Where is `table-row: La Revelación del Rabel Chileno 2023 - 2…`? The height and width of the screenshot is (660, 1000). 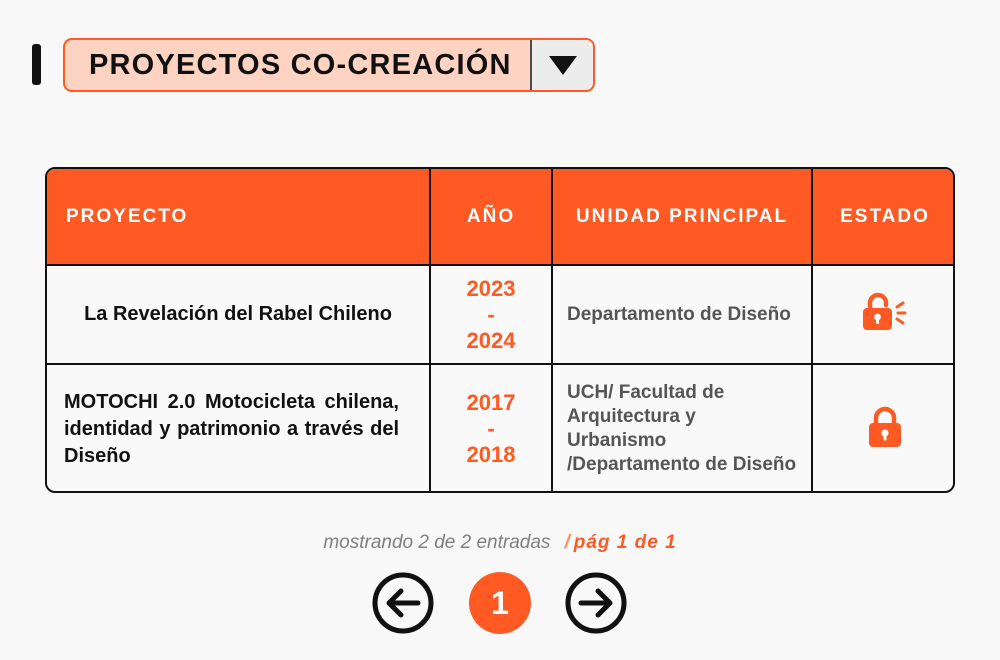
table-row: La Revelación del Rabel Chileno 2023 - 2… is located at coordinates (500, 314).